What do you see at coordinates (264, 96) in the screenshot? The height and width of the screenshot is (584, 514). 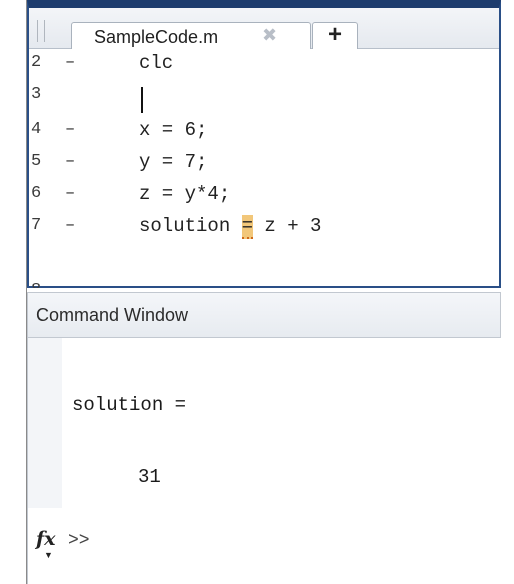 I see `code-line: 3` at bounding box center [264, 96].